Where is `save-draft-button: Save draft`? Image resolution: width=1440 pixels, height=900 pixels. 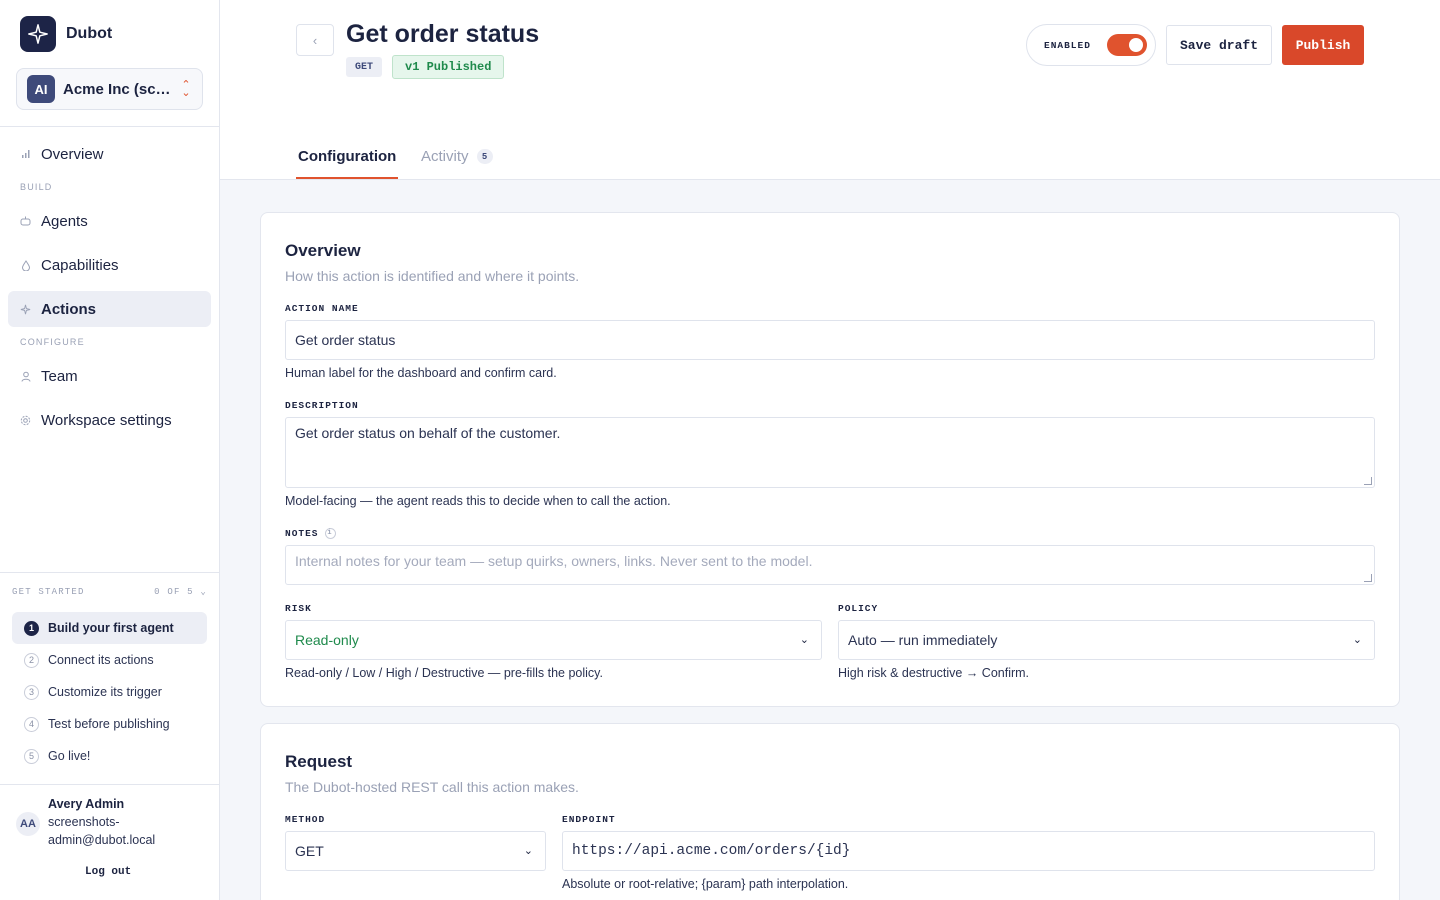 save-draft-button: Save draft is located at coordinates (1219, 45).